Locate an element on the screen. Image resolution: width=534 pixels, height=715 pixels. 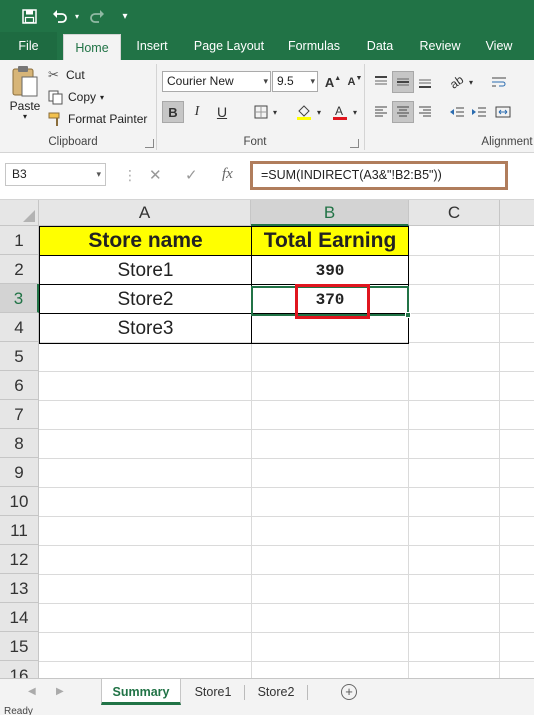
increase-indent-icon is located at coordinates (479, 112).